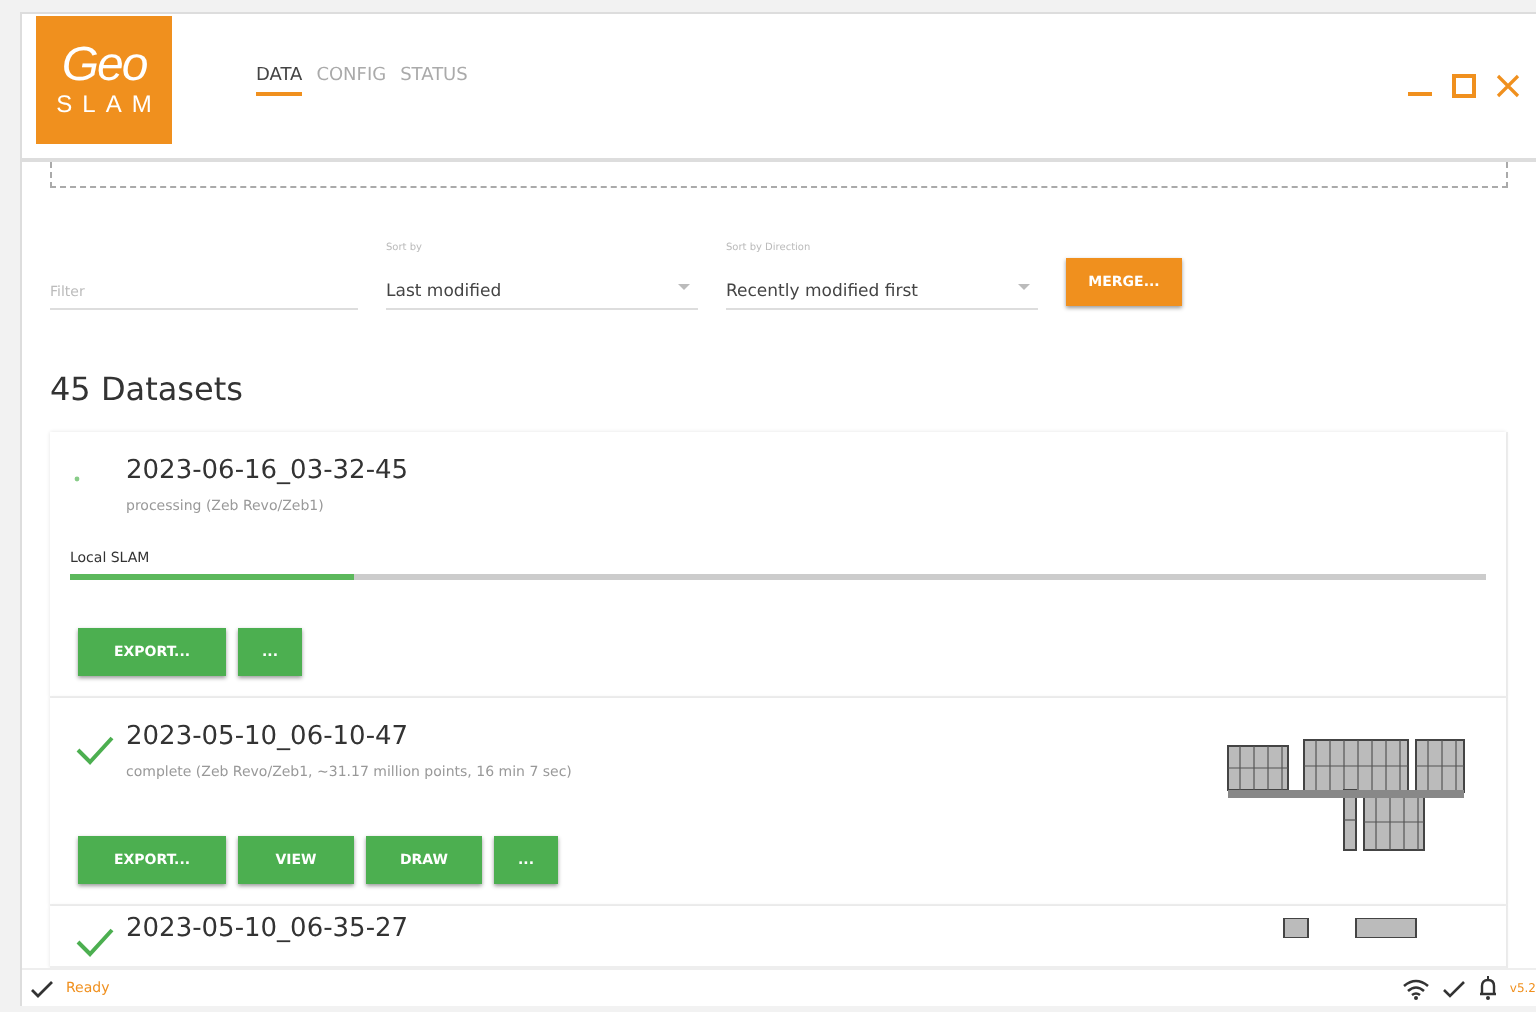 The image size is (1536, 1012). Describe the element at coordinates (109, 104) in the screenshot. I see `logo-subtext: SLAM` at that location.